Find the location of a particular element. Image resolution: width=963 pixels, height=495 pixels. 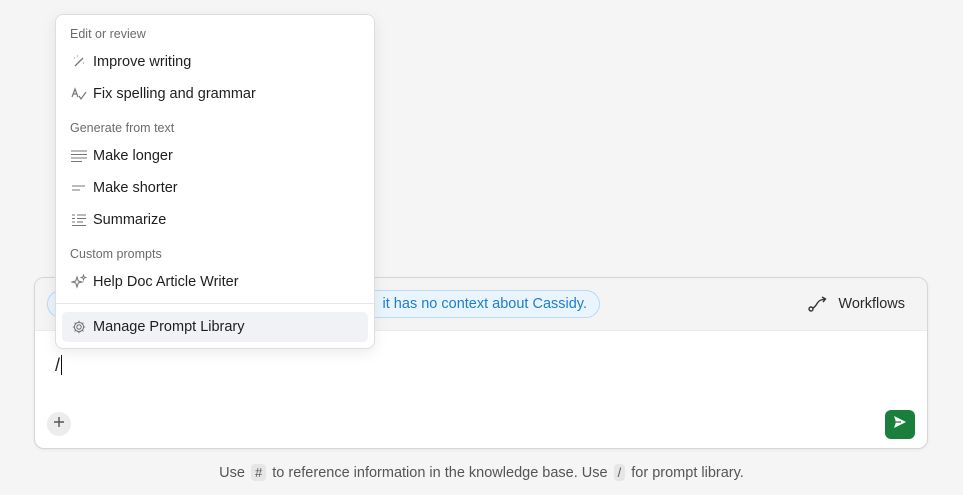

section-custom-prompts: Custom prompts is located at coordinates (116, 254).